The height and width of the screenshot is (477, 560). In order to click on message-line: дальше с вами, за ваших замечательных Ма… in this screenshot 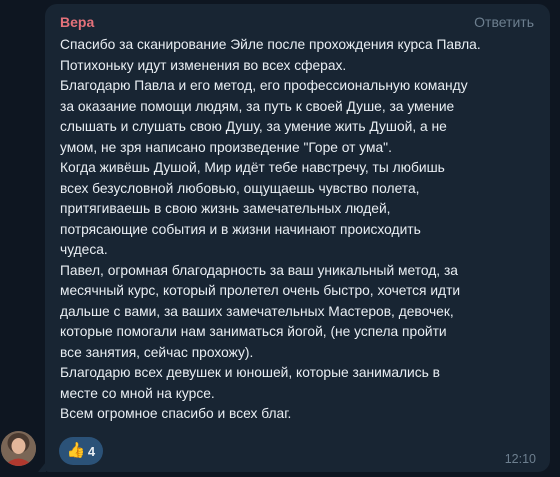, I will do `click(257, 311)`.